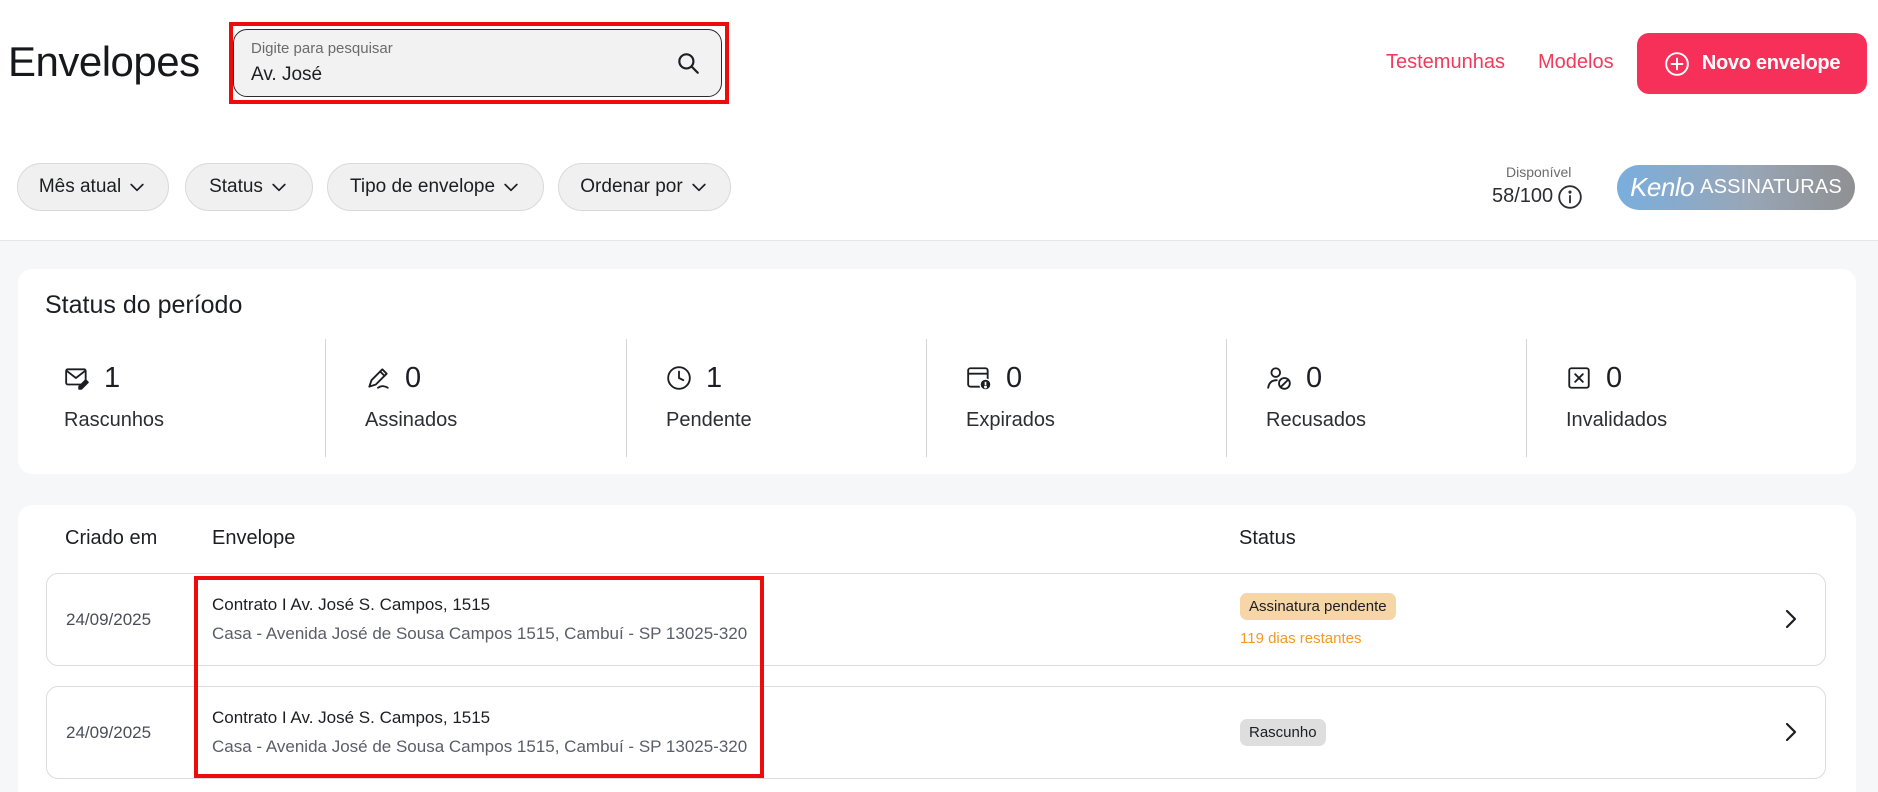 The image size is (1878, 792). What do you see at coordinates (104, 61) in the screenshot?
I see `page-title: Envelopes` at bounding box center [104, 61].